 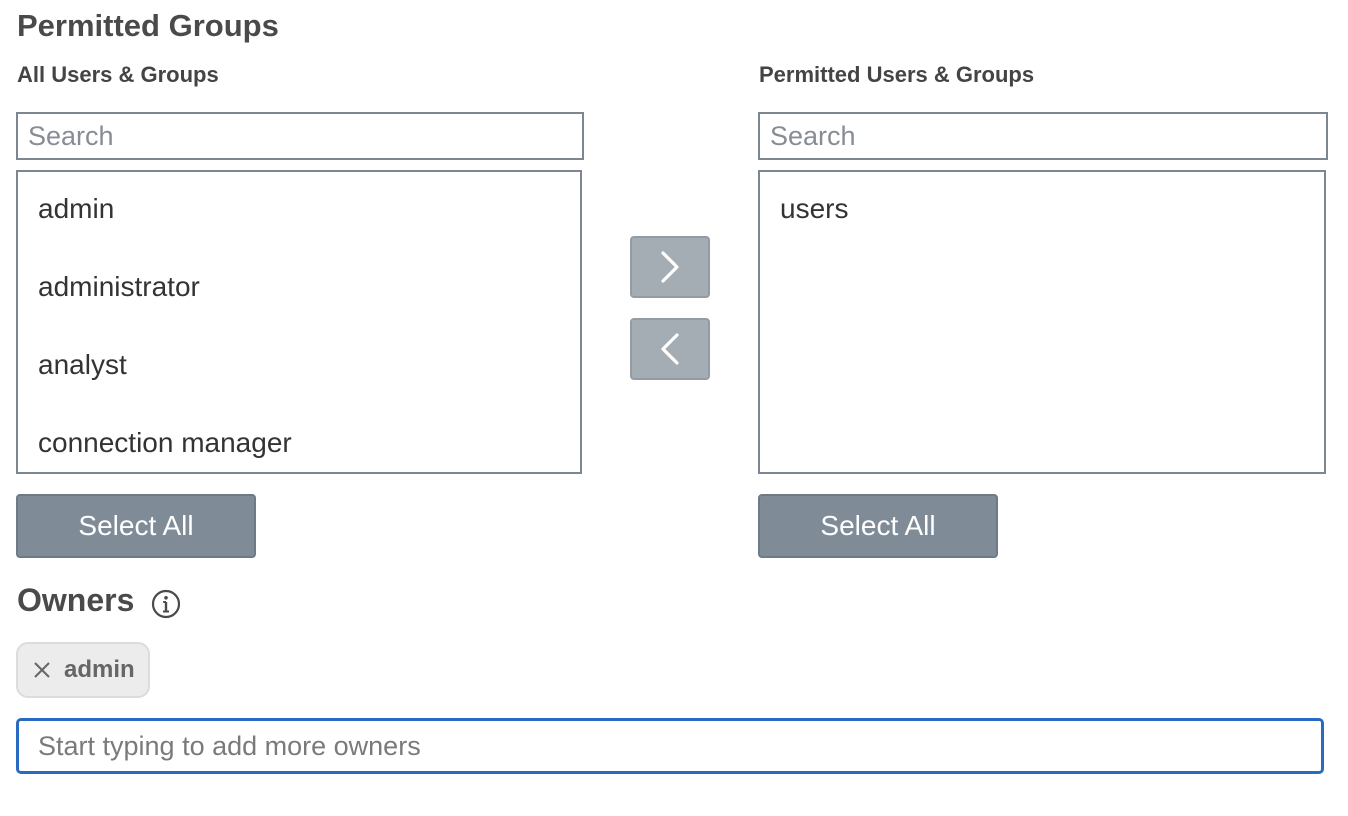 What do you see at coordinates (148, 25) in the screenshot?
I see `section-title: Permitted Groups` at bounding box center [148, 25].